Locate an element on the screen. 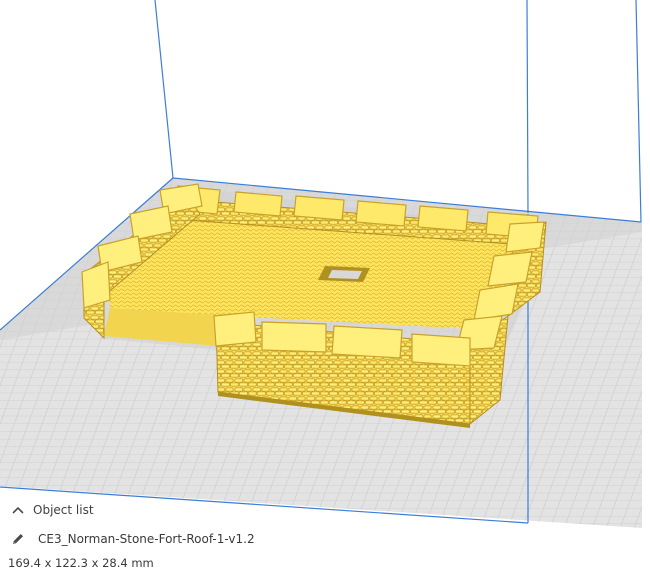 Image resolution: width=650 pixels, height=578 pixels. object-list-label: Object list is located at coordinates (63, 510).